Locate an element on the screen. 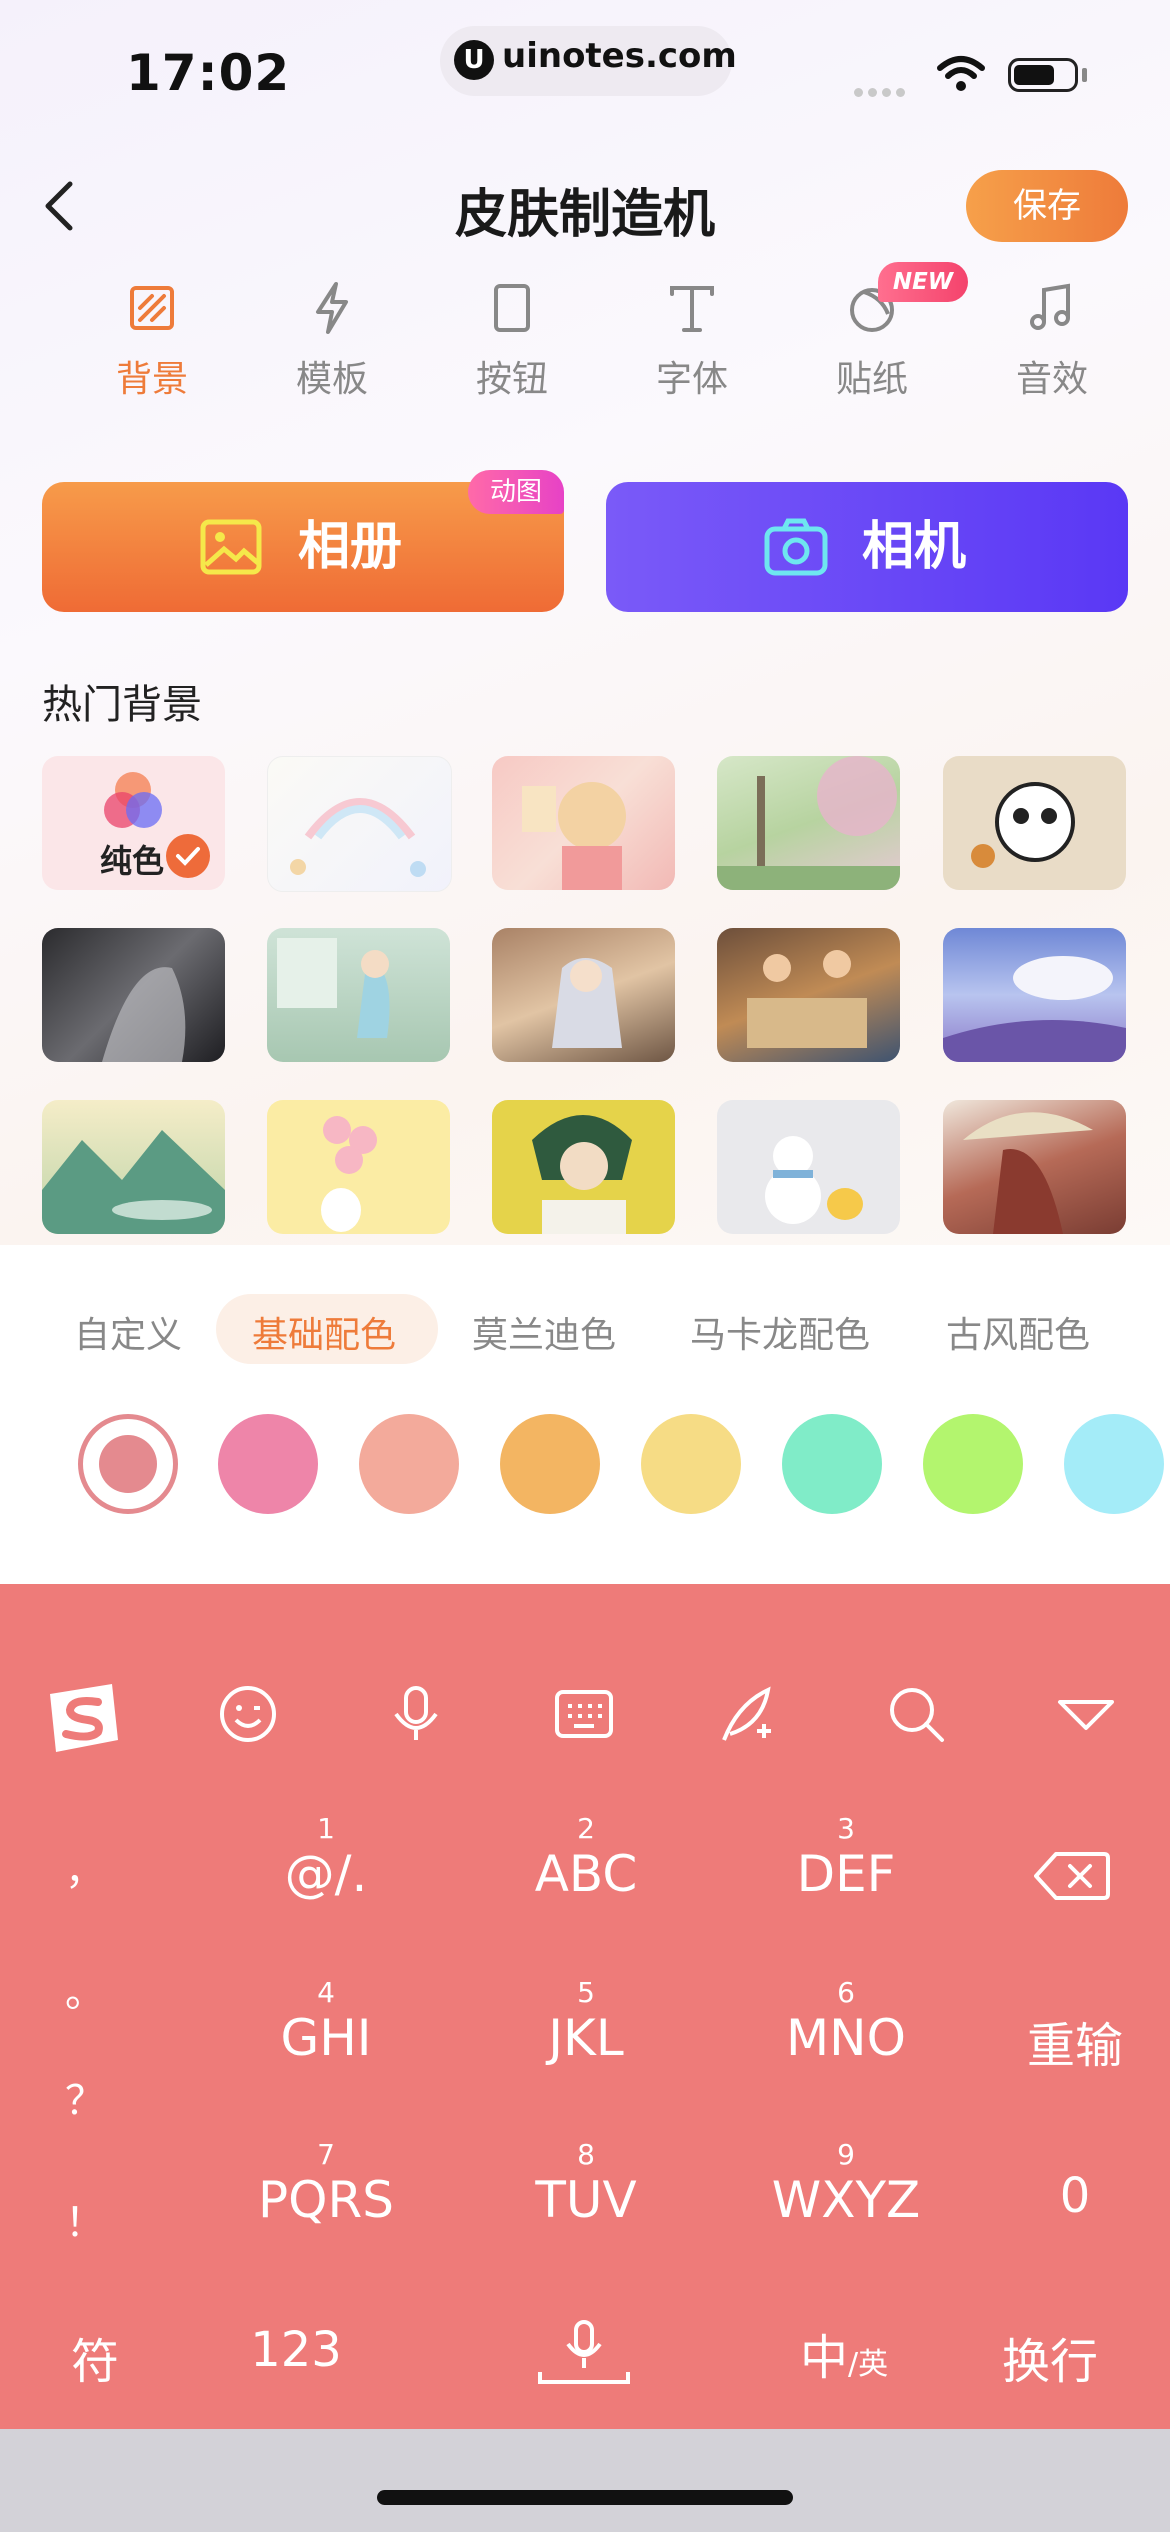 The image size is (1170, 2532). key-4: 4 GHI is located at coordinates (326, 2023).